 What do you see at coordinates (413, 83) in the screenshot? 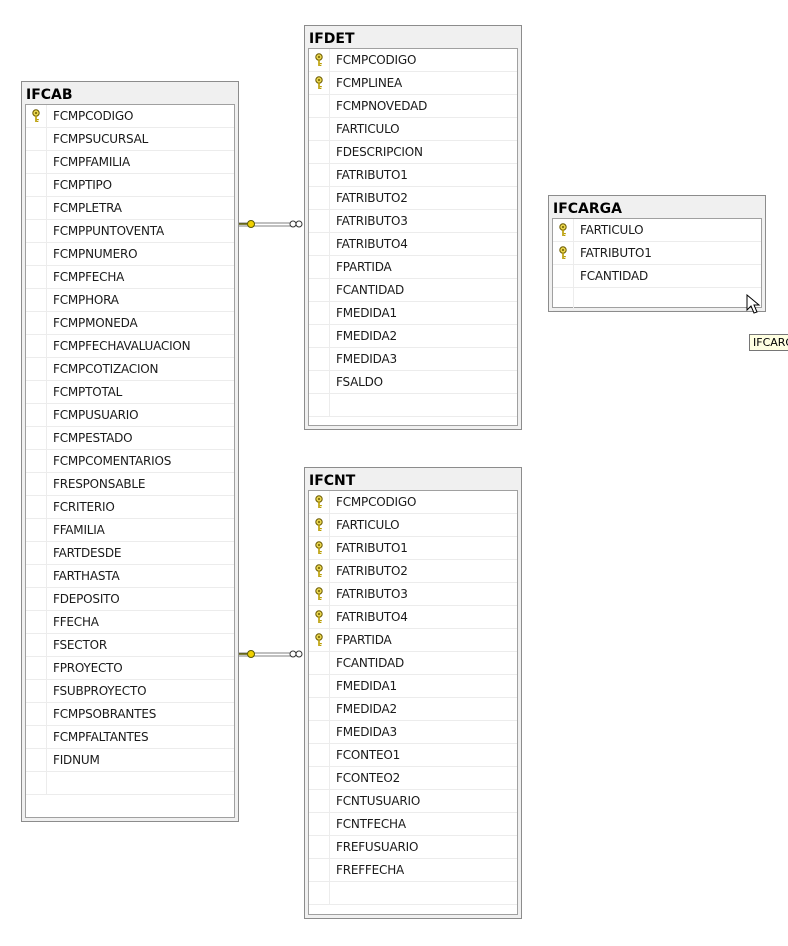
I see `column-row: FCMPLINEA` at bounding box center [413, 83].